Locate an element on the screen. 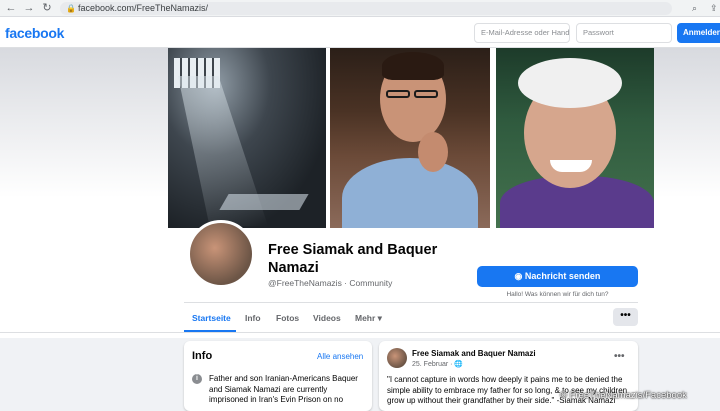  send-message-label: Nachricht senden is located at coordinates (562, 276).